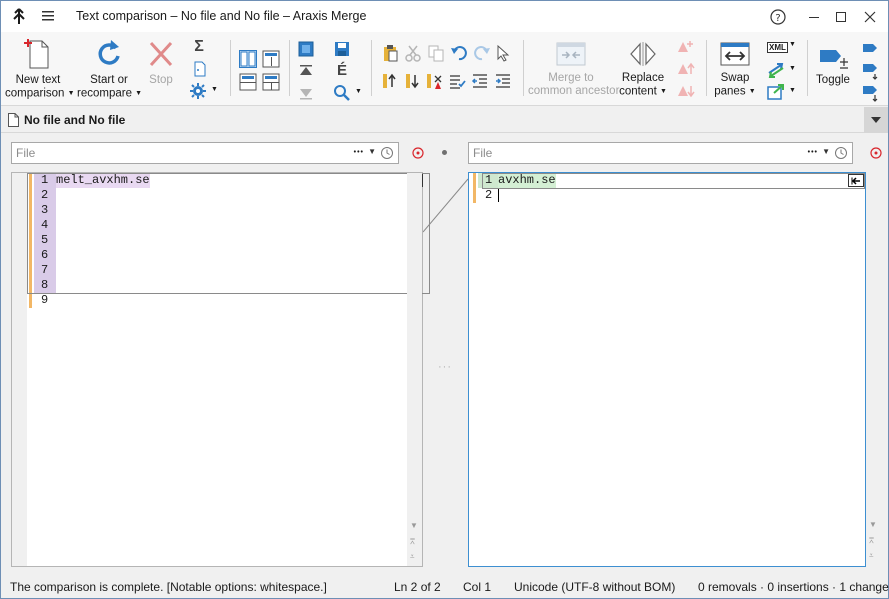  I want to click on redo-icon, so click(482, 53).